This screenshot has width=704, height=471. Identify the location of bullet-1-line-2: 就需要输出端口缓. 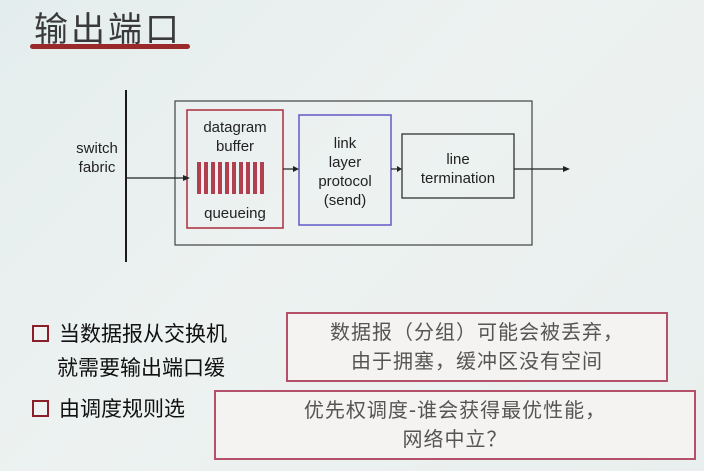
(141, 368).